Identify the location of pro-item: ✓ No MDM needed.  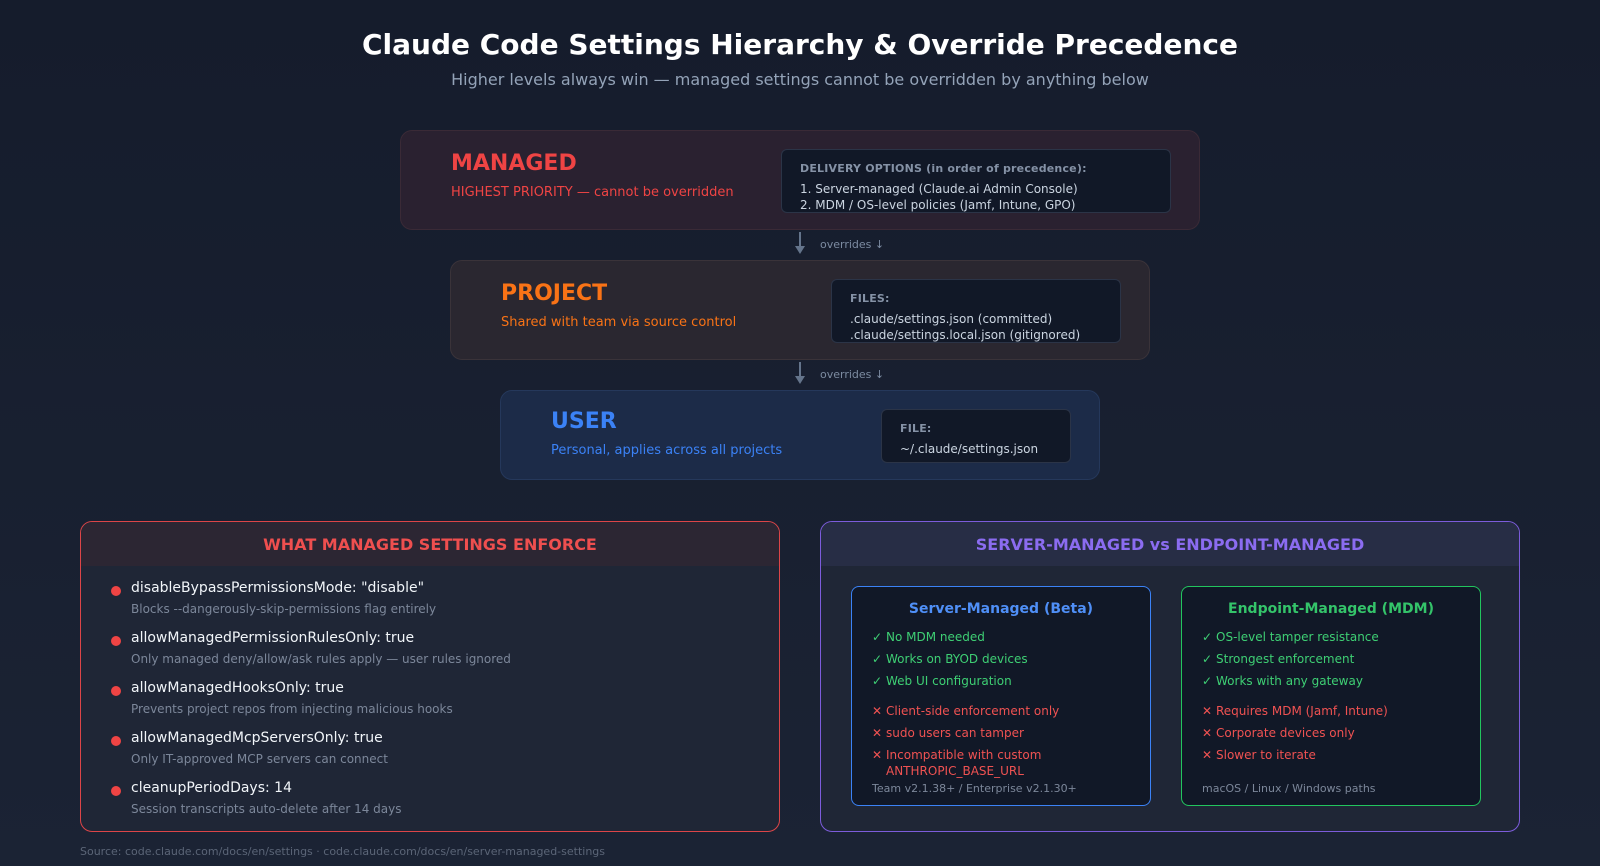
(1001, 637).